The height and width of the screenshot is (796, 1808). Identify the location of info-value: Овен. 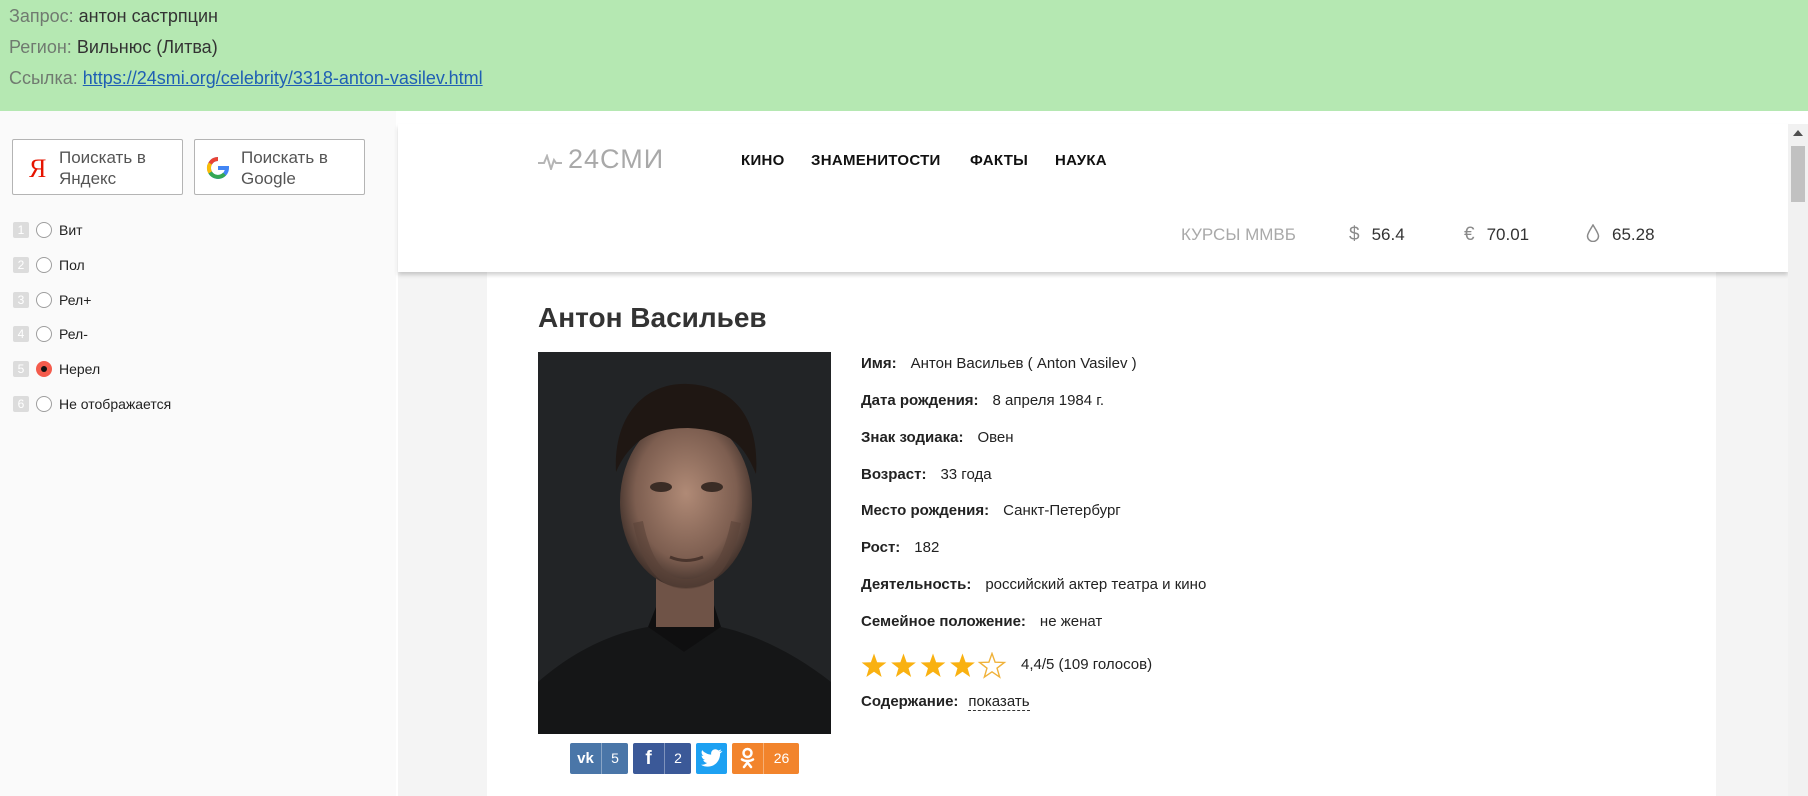
(995, 437).